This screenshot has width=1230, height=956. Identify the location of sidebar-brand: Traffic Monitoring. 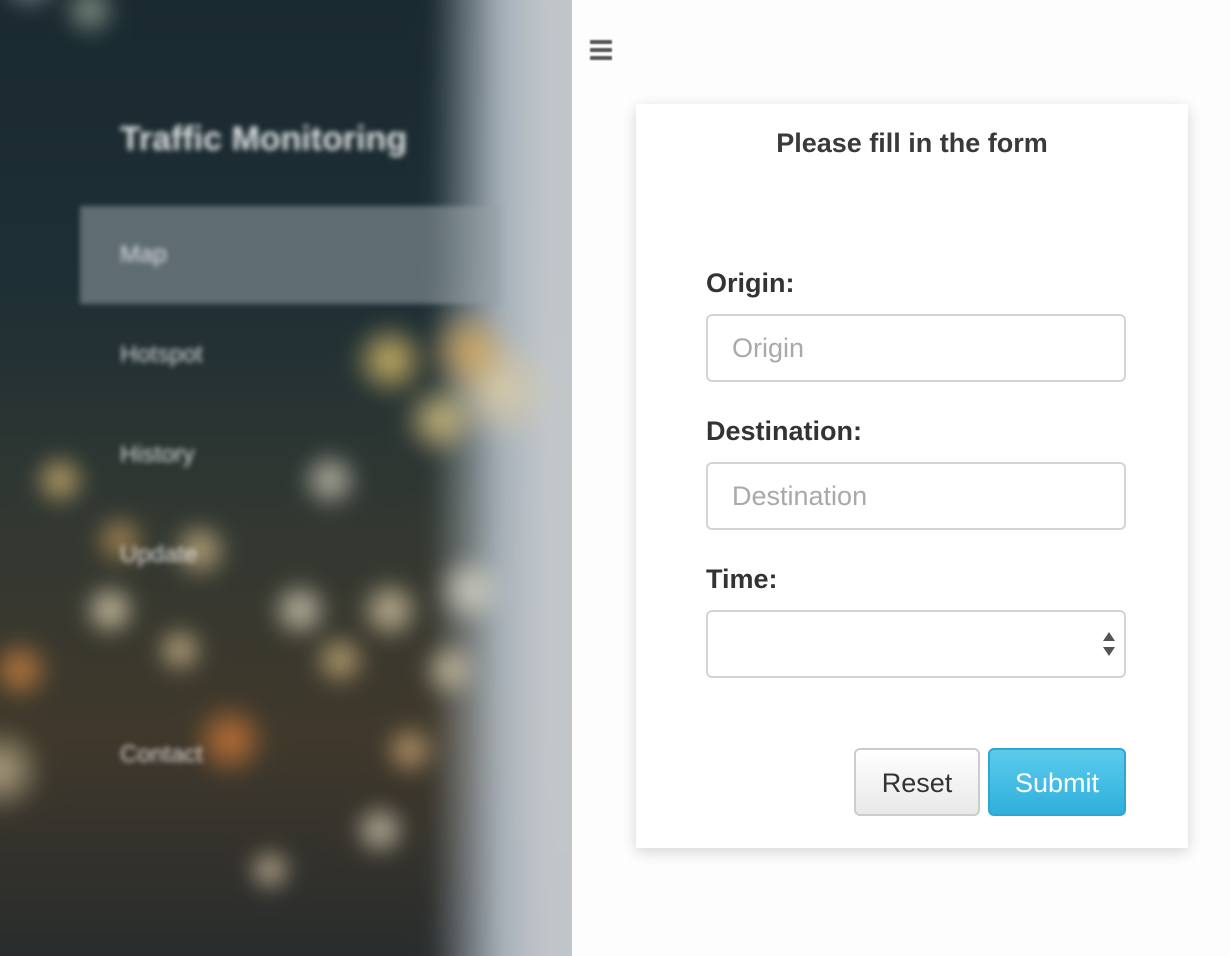
(264, 139).